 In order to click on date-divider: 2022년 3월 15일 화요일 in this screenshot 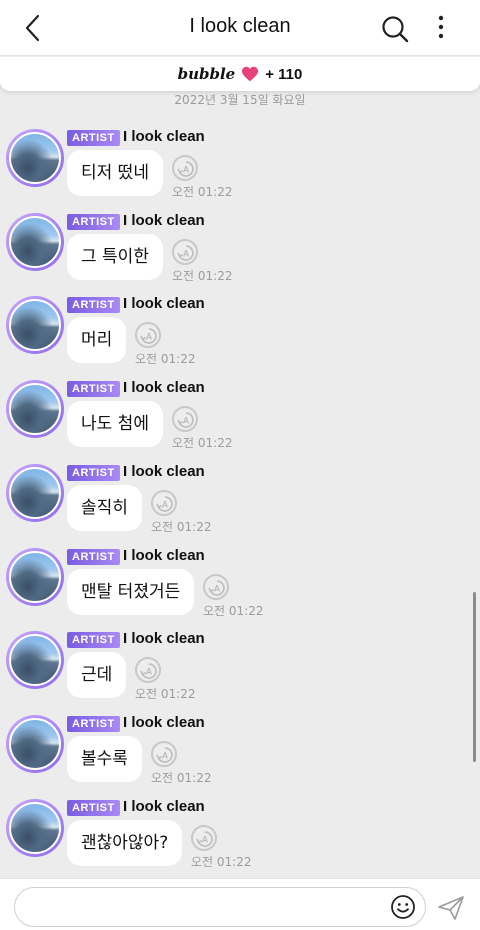, I will do `click(240, 100)`.